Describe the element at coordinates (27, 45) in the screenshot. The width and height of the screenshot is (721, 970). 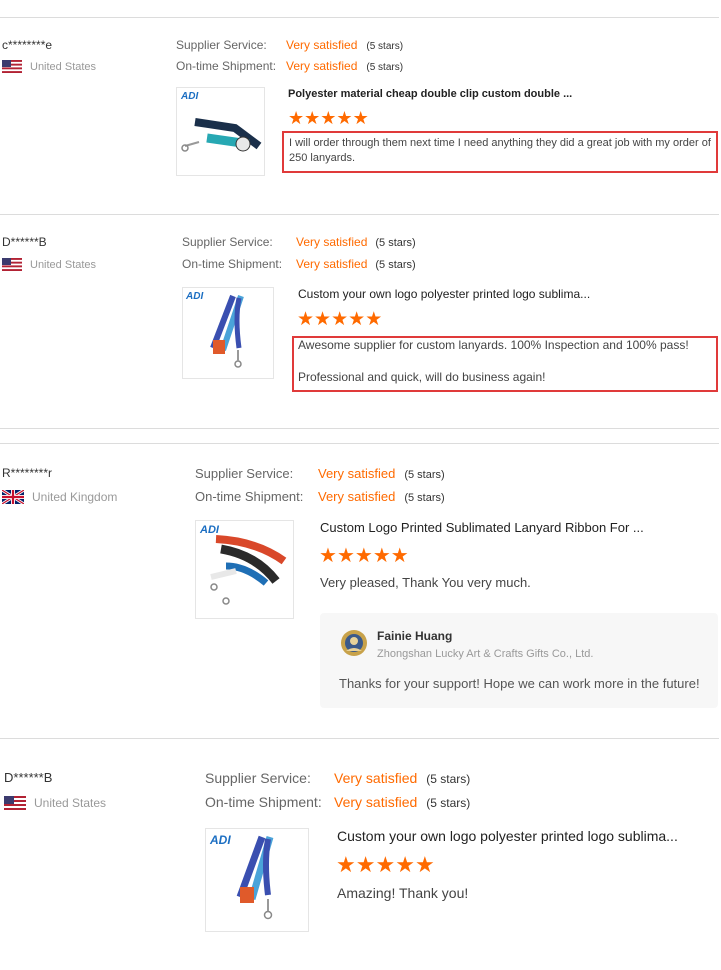
I see `buyer-name: c********e` at that location.